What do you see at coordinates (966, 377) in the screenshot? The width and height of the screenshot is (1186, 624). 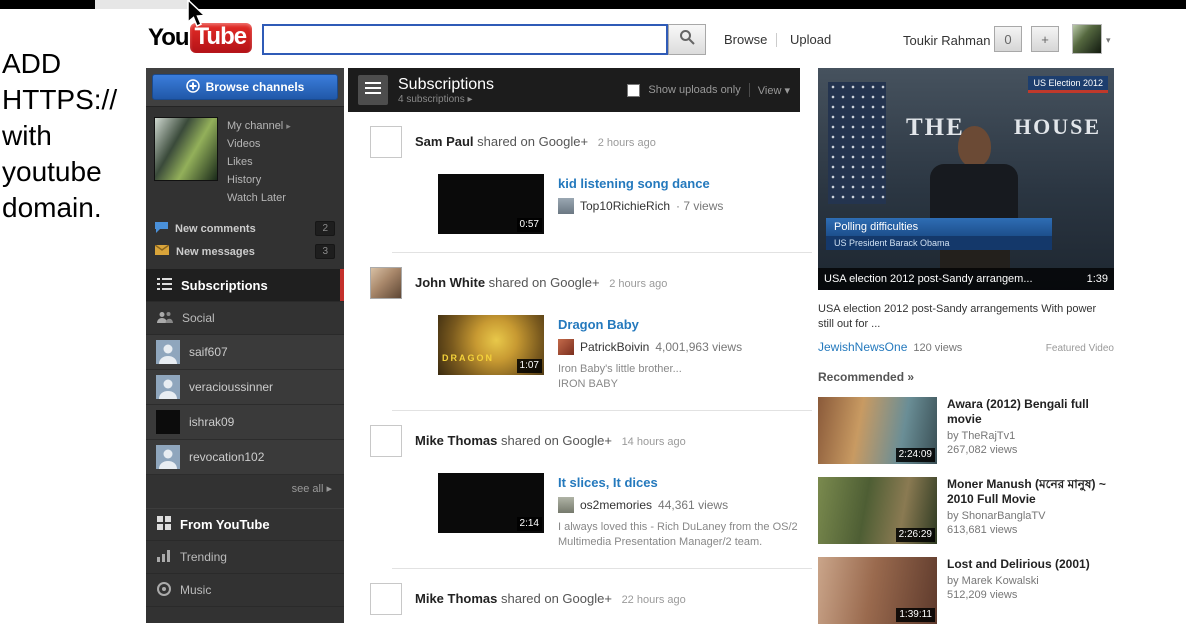 I see `recommended-heading: Recommended »` at bounding box center [966, 377].